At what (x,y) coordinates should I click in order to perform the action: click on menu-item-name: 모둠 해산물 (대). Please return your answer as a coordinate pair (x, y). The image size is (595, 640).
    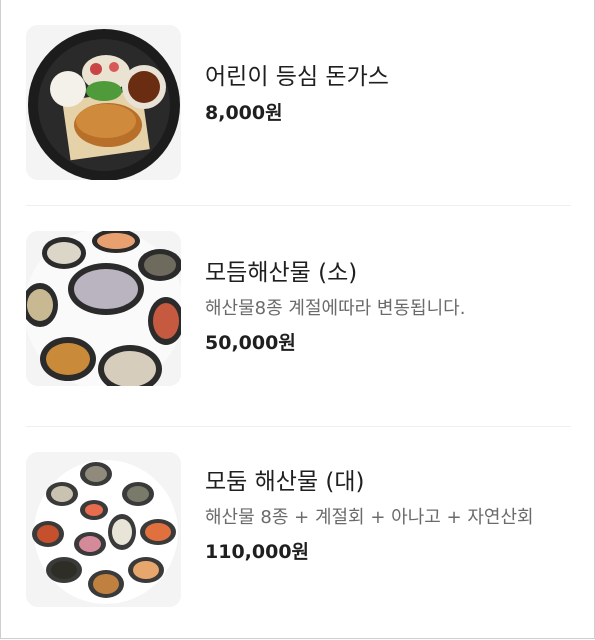
    Looking at the image, I should click on (285, 482).